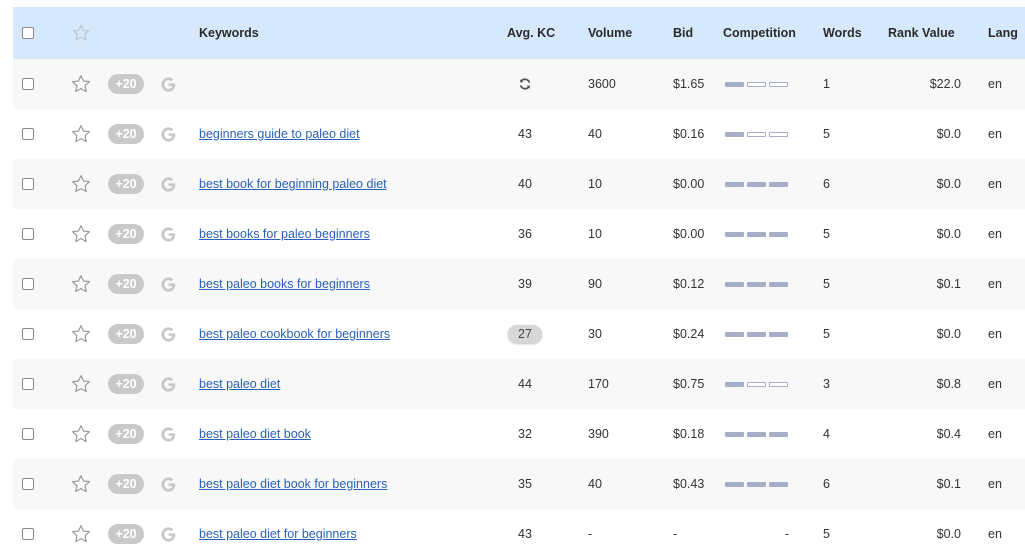  What do you see at coordinates (689, 184) in the screenshot?
I see `bid-value: $0.00` at bounding box center [689, 184].